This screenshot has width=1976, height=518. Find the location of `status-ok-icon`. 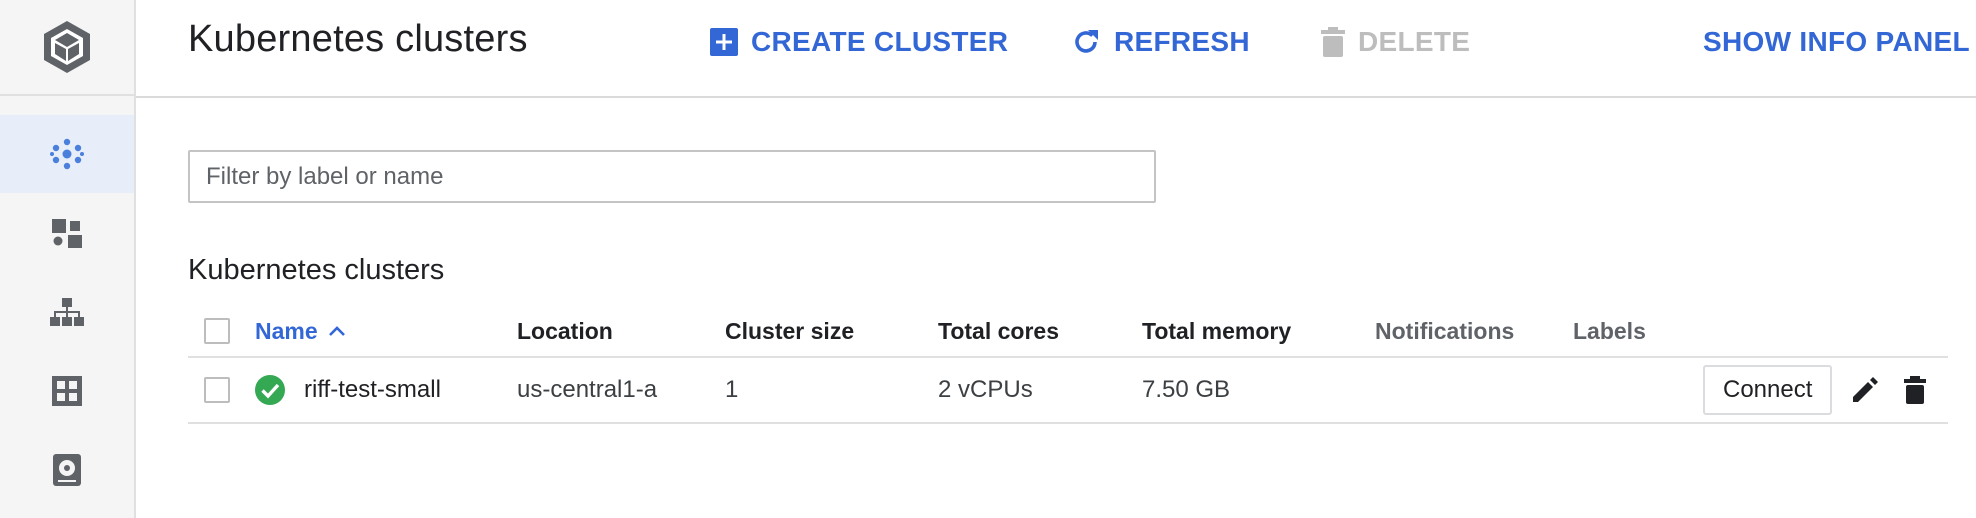

status-ok-icon is located at coordinates (270, 390).